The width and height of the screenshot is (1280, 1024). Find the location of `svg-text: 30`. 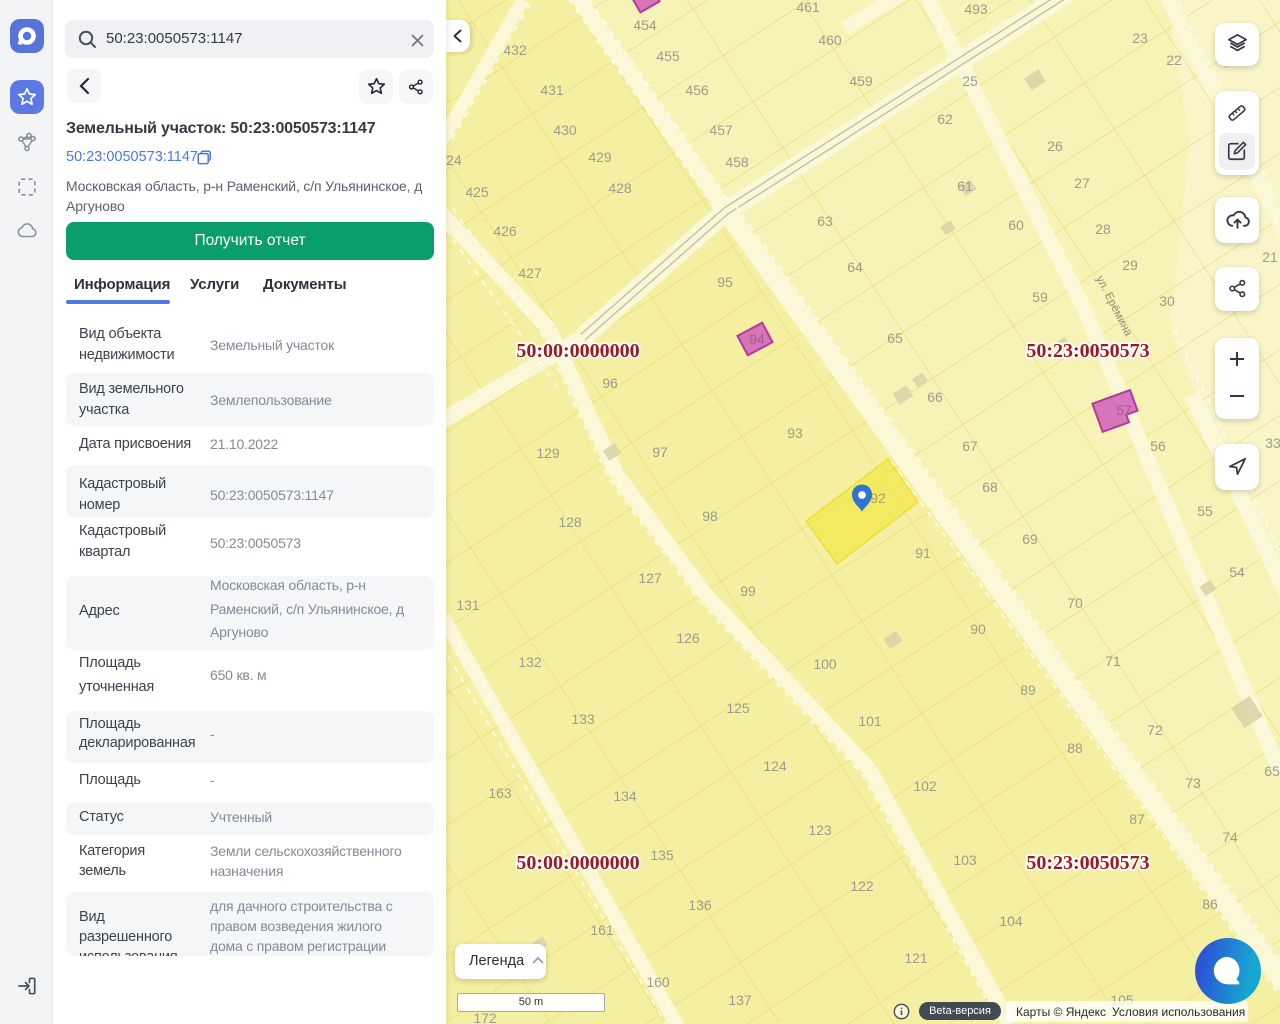

svg-text: 30 is located at coordinates (1167, 301).